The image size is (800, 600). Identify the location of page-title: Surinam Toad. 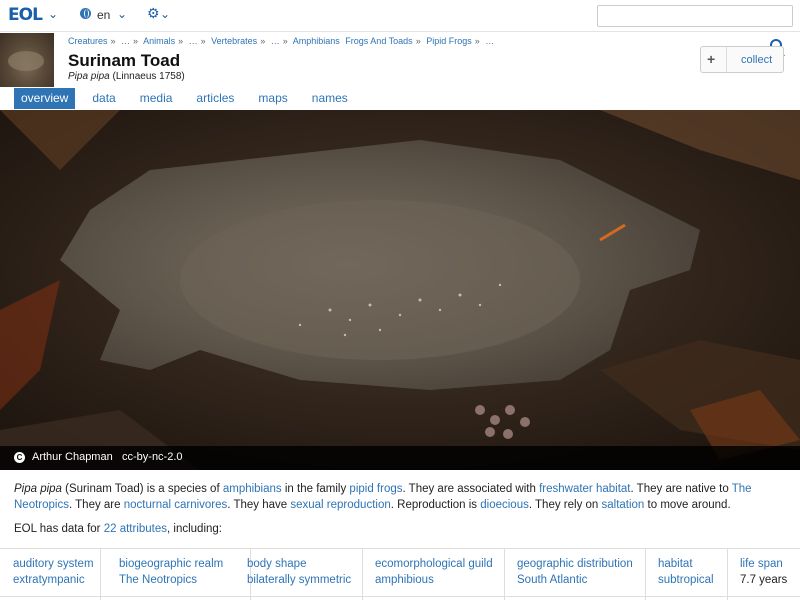
(124, 60).